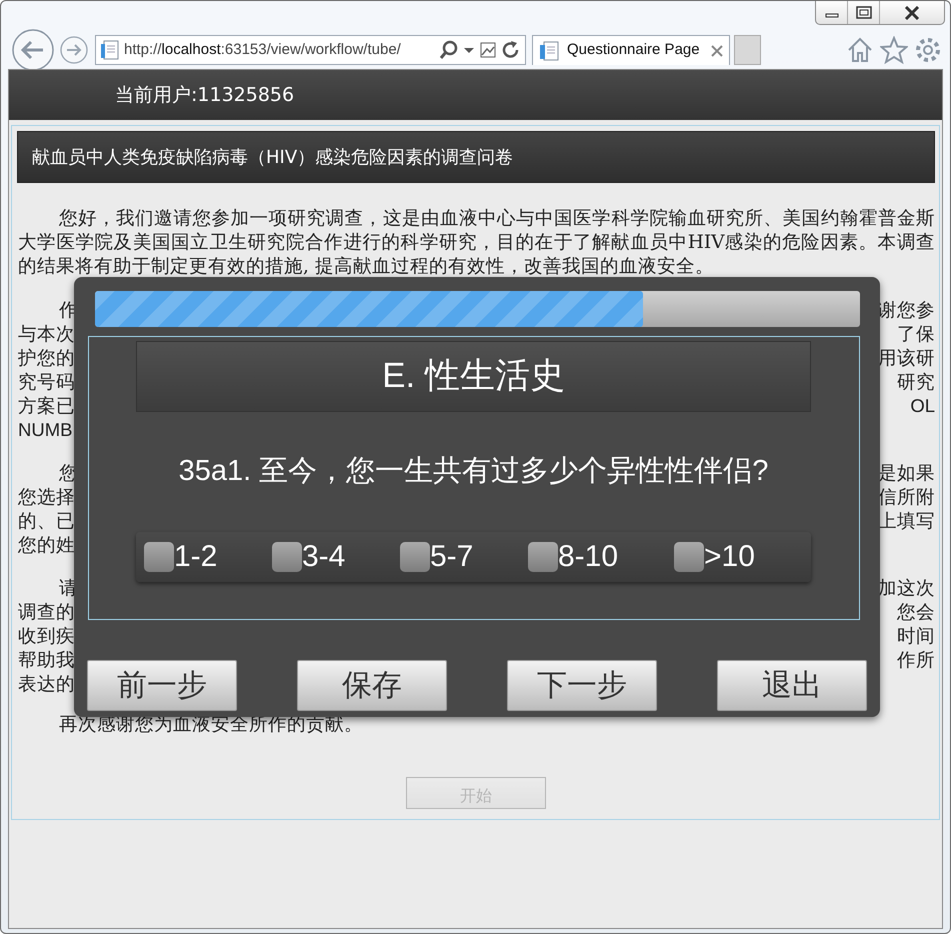 This screenshot has width=951, height=934. Describe the element at coordinates (372, 685) in the screenshot. I see `dialog-button: 保存` at that location.